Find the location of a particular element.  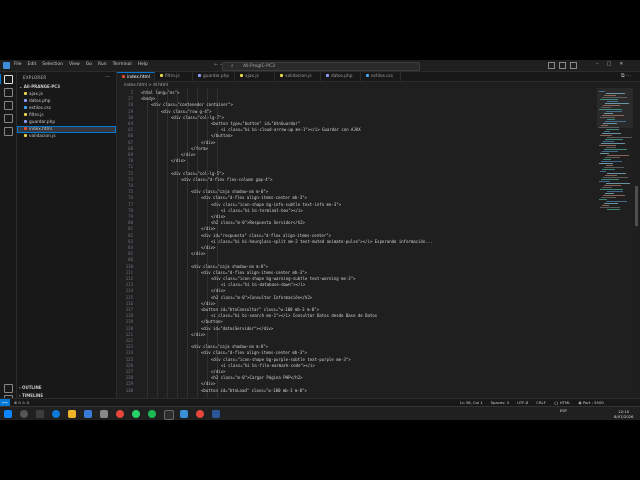

menu-item-selection: Selection is located at coordinates (52, 64).